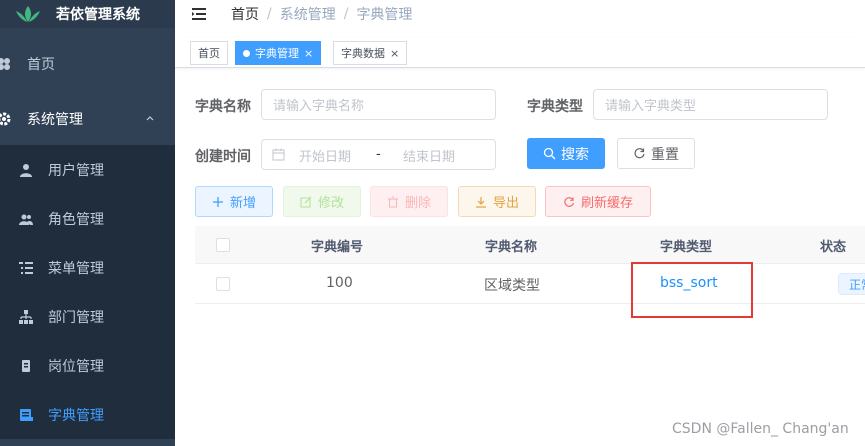  Describe the element at coordinates (200, 14) in the screenshot. I see `hamburger-icon` at that location.